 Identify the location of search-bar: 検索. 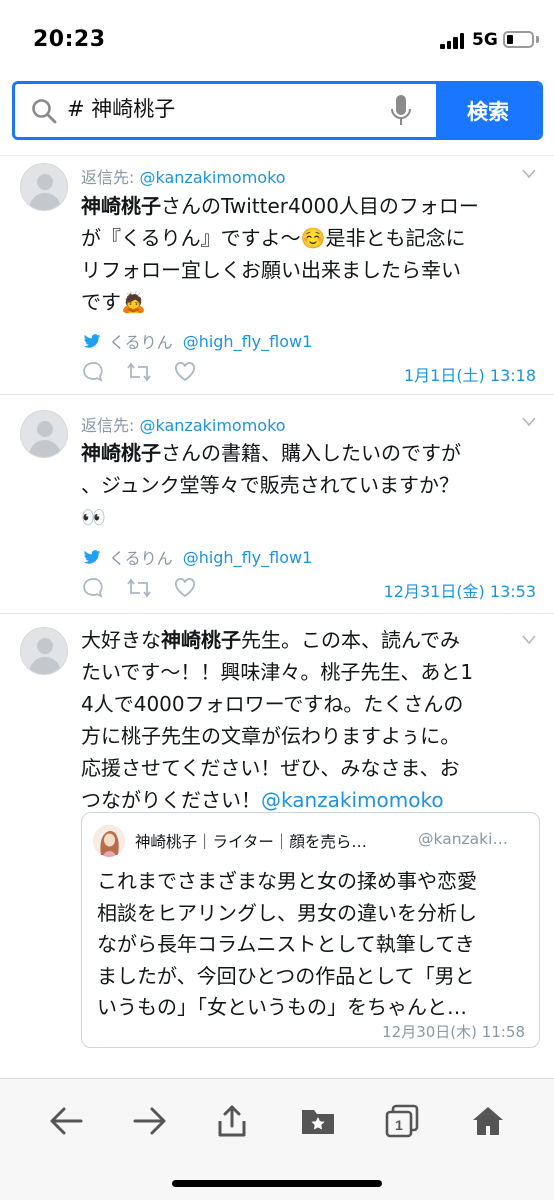
(277, 110).